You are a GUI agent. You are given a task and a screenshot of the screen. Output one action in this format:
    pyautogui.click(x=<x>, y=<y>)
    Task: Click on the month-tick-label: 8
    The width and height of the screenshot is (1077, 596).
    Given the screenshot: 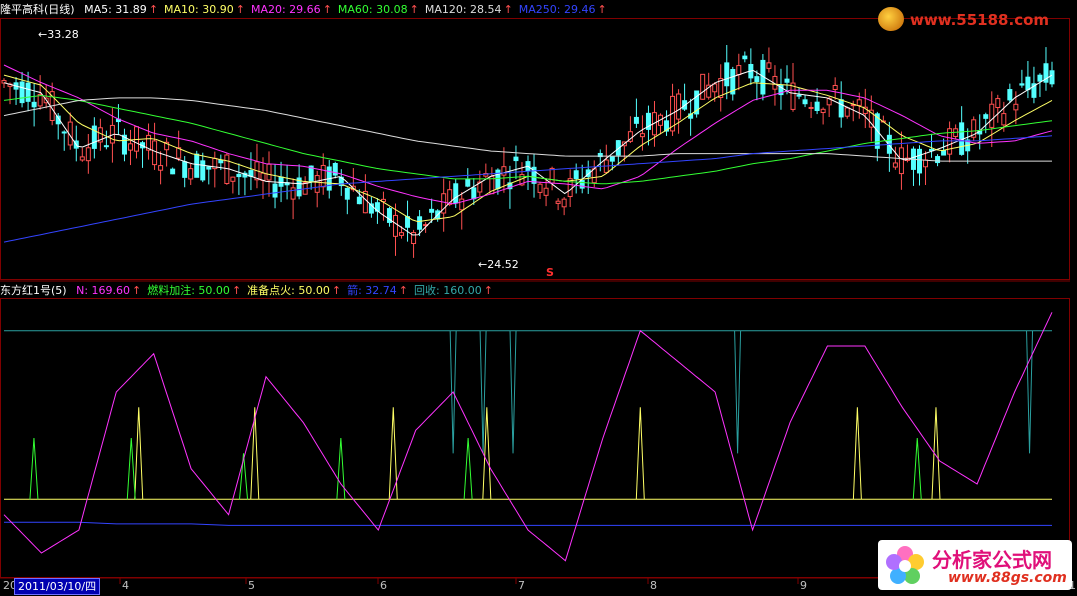 What is the action you would take?
    pyautogui.click(x=653, y=585)
    